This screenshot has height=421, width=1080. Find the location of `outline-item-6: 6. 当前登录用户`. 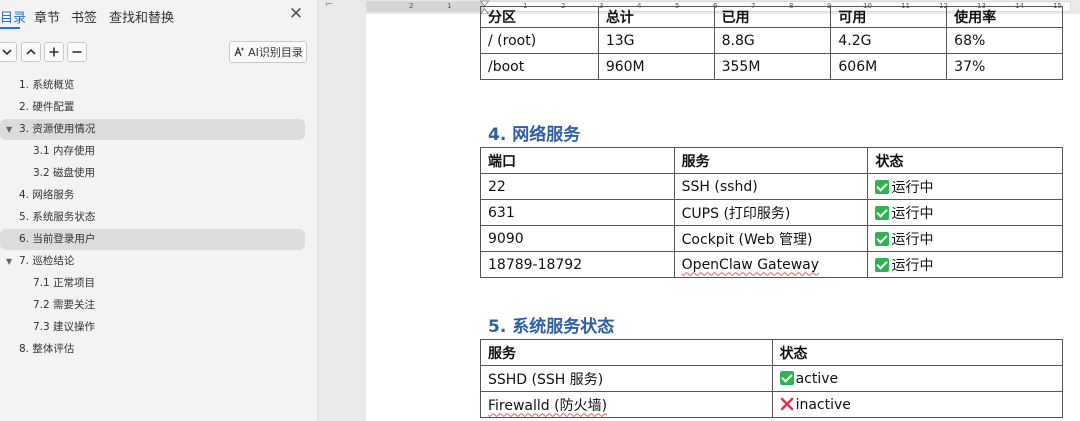

outline-item-6: 6. 当前登录用户 is located at coordinates (152, 239).